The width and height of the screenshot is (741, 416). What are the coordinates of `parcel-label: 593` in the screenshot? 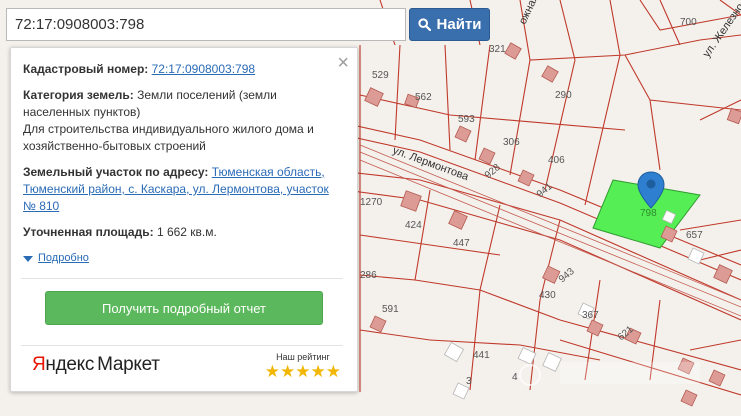 It's located at (466, 119).